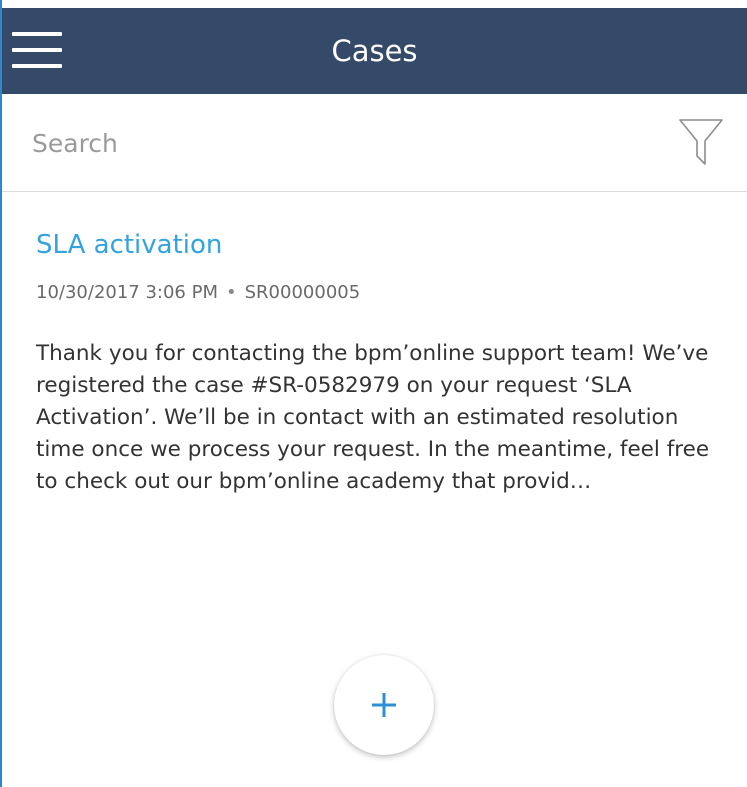 The image size is (747, 787). I want to click on case-number: SR00000005, so click(302, 292).